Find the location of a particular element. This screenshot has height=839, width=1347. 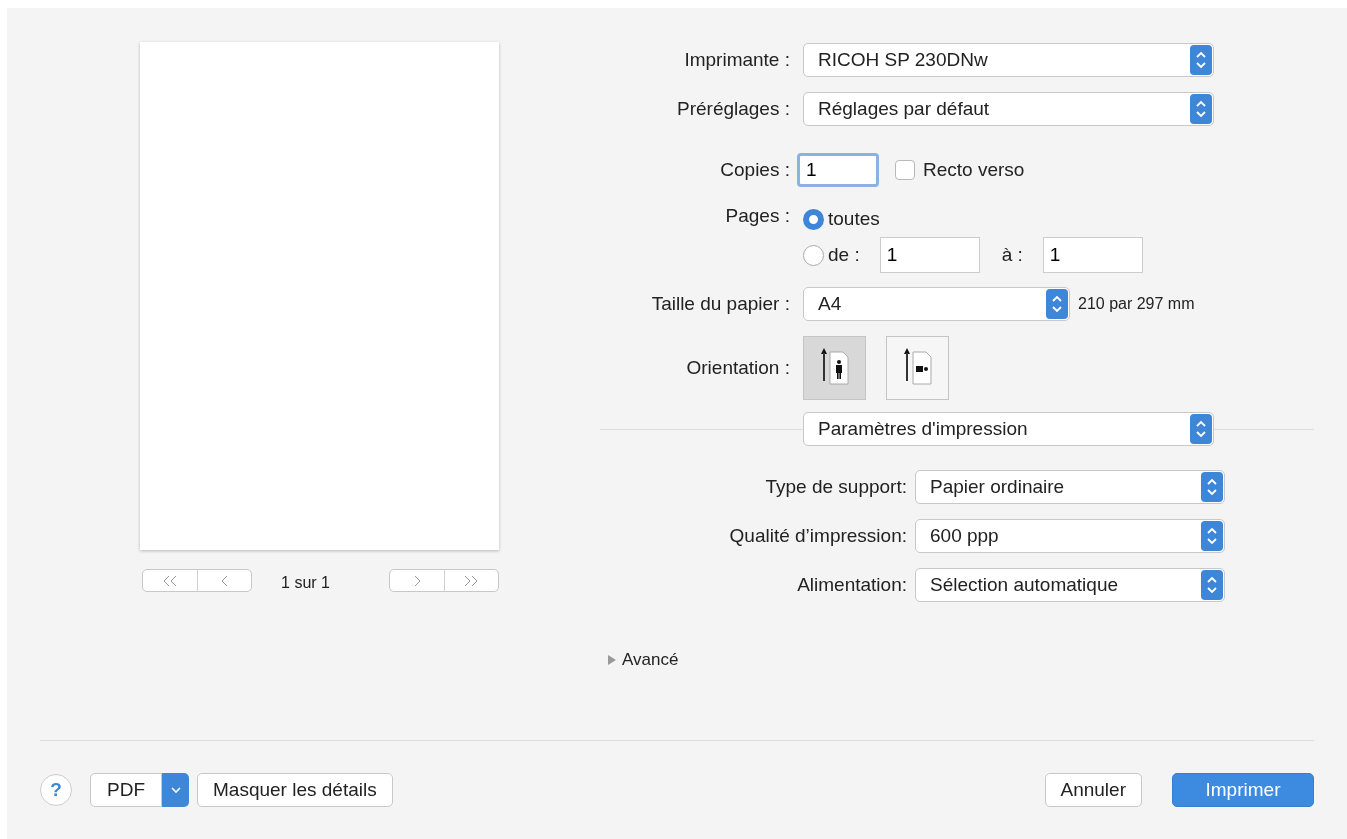

landscape-orientation-button is located at coordinates (917, 368).